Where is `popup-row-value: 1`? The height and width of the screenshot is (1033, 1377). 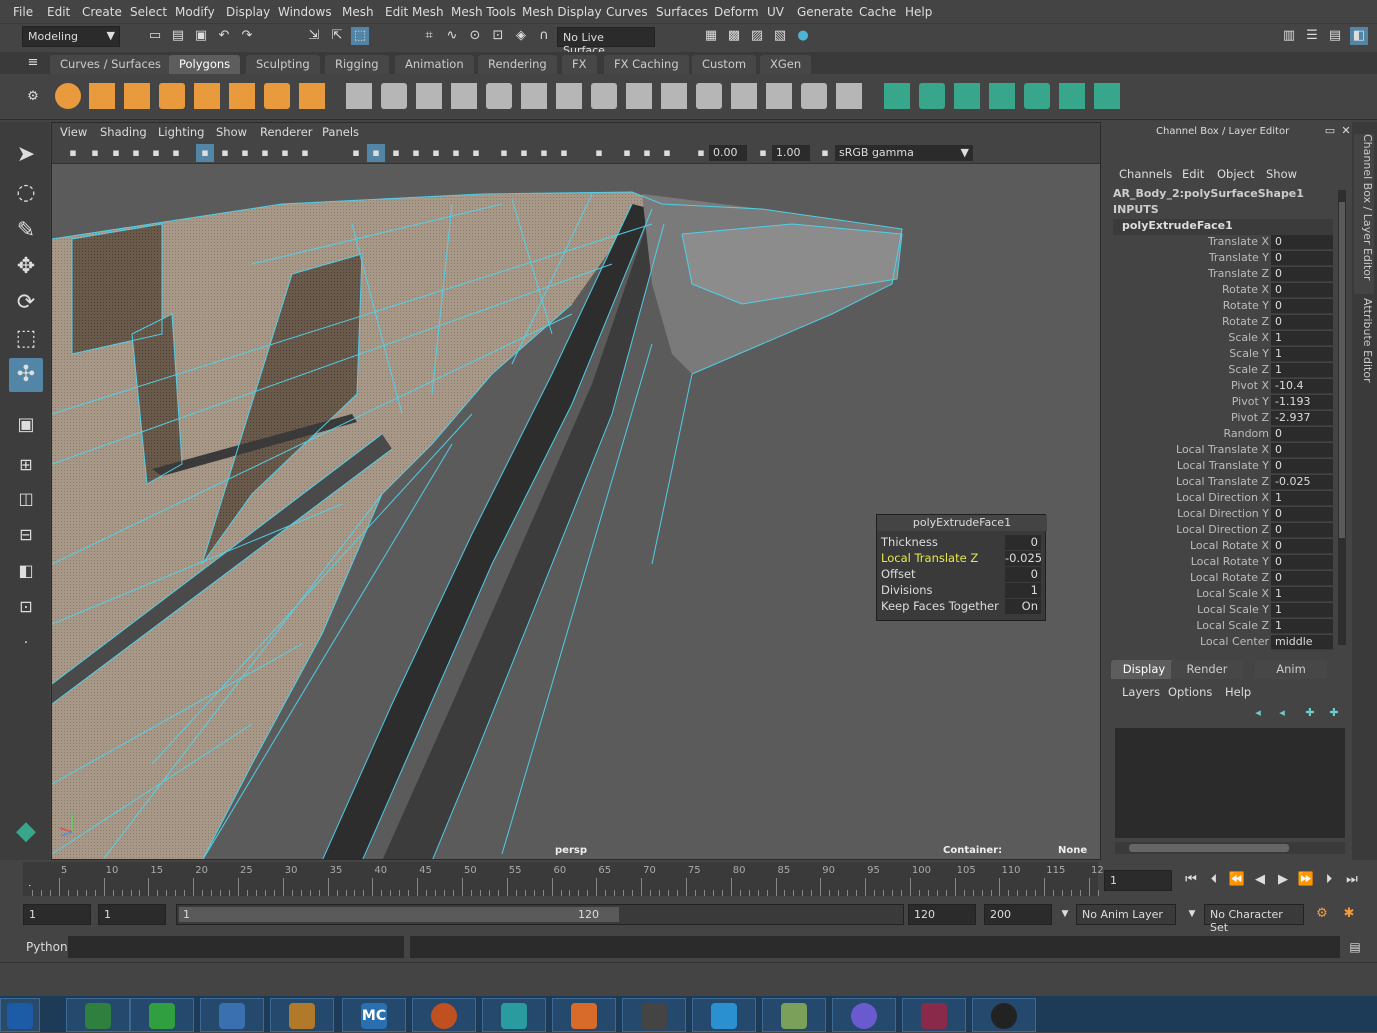 popup-row-value: 1 is located at coordinates (1023, 590).